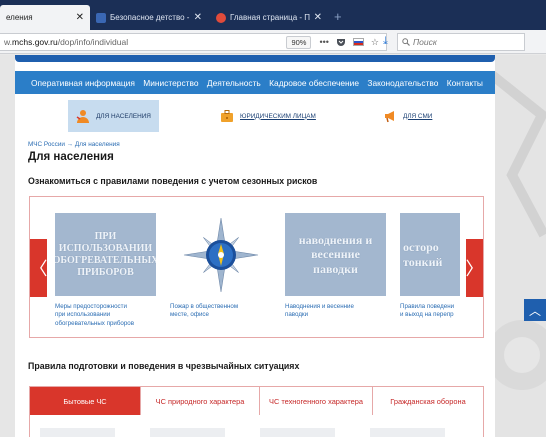 The width and height of the screenshot is (546, 437). I want to click on header-strip, so click(255, 58).